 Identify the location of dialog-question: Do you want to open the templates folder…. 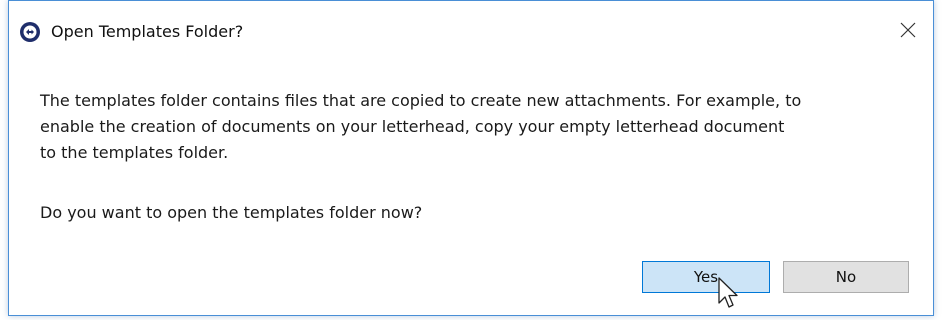
(231, 212).